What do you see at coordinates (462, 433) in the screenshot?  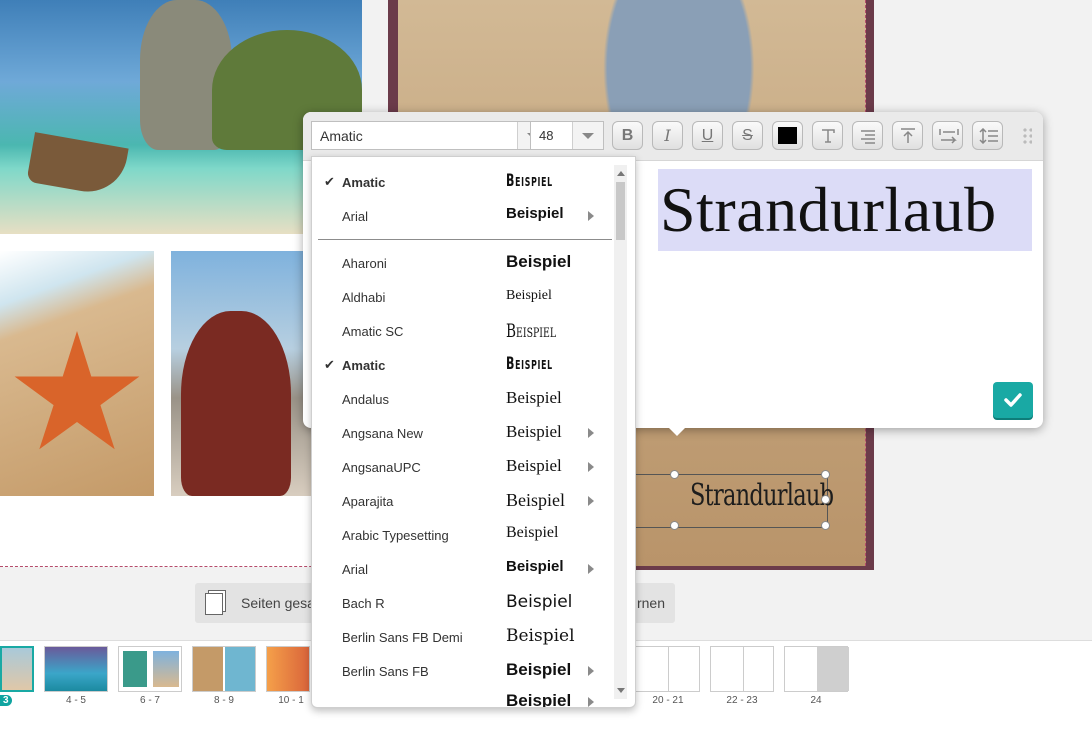 I see `font-option: Angsana New Beispiel` at bounding box center [462, 433].